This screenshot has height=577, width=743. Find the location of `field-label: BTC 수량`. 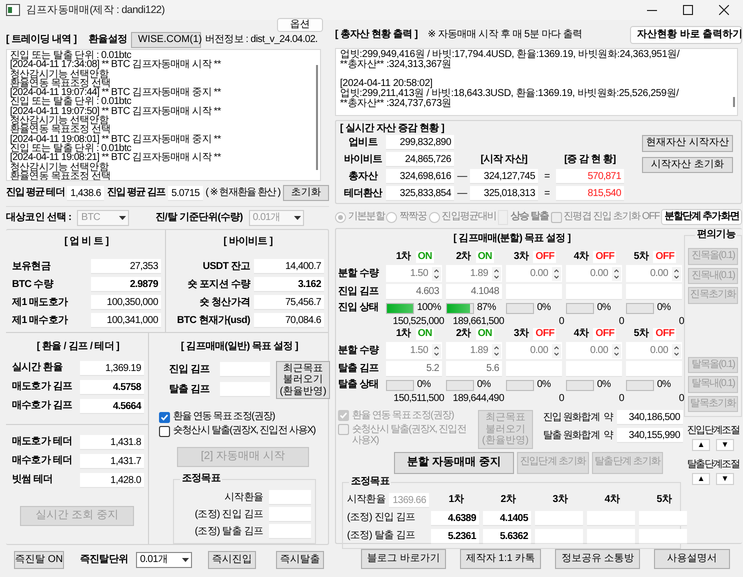

field-label: BTC 수량 is located at coordinates (33, 284).